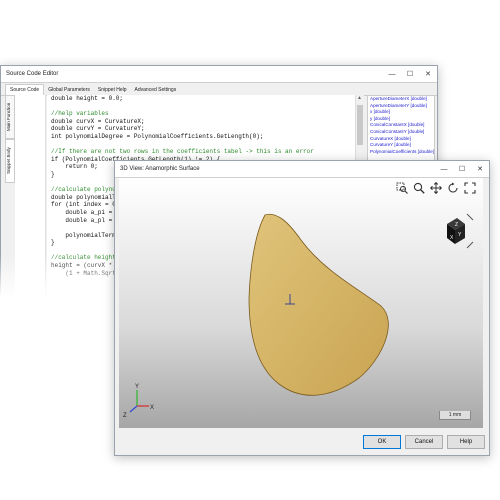 The height and width of the screenshot is (500, 500). I want to click on dialog-button-bar: OK Cancel Help, so click(302, 443).